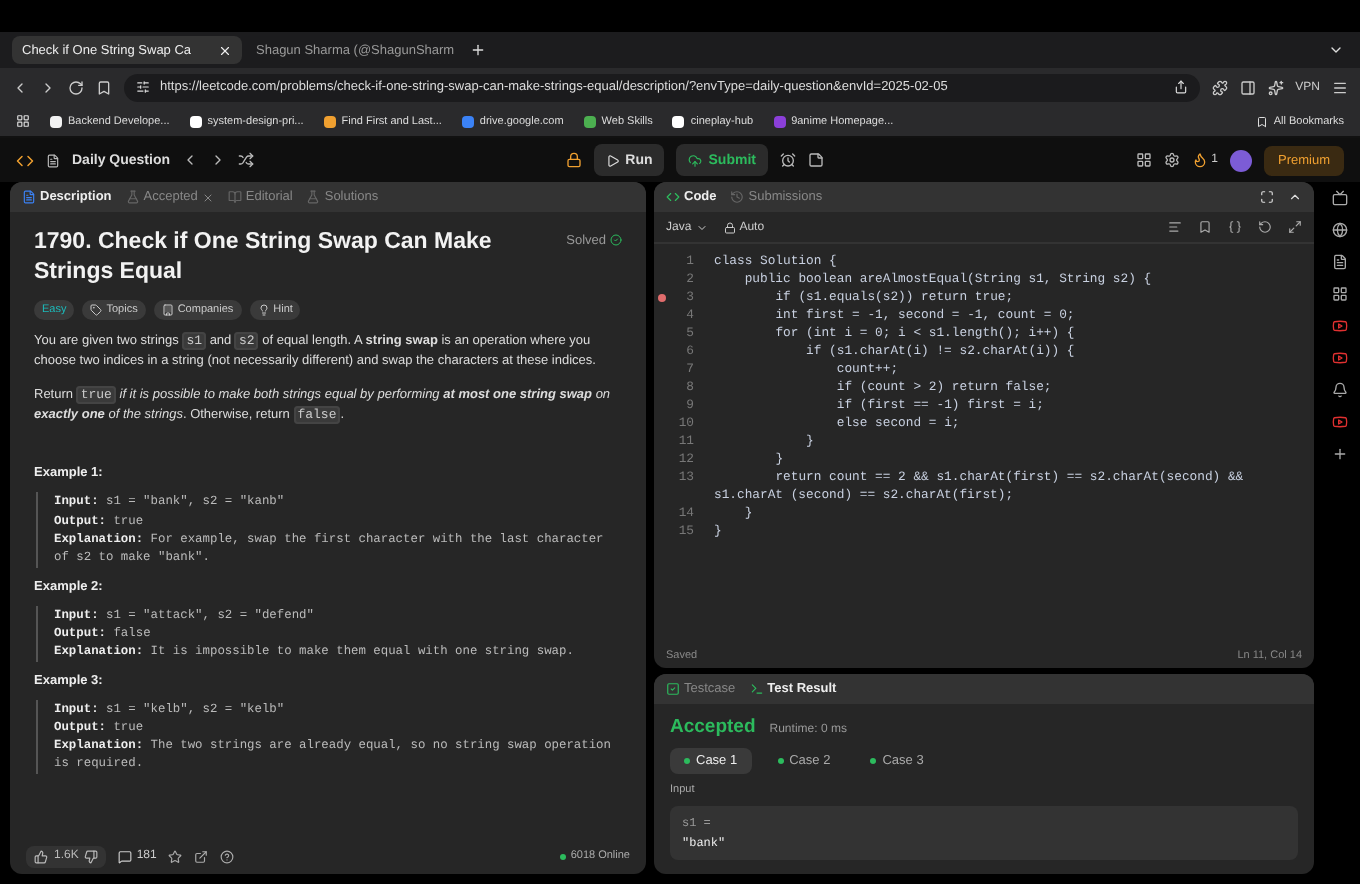 This screenshot has width=1360, height=884. Describe the element at coordinates (264, 258) in the screenshot. I see `problem-title: 1790. Check if One String Swap Can Make Strings Equal` at that location.